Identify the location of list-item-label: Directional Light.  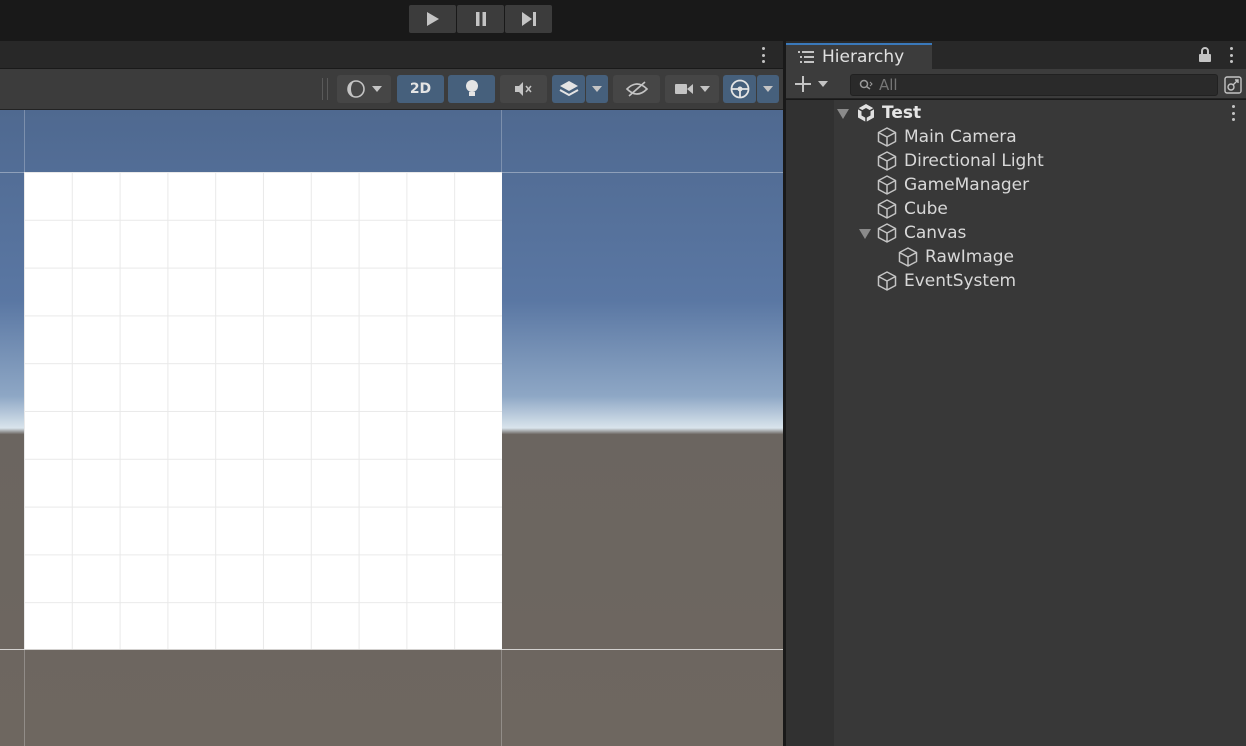
(974, 161).